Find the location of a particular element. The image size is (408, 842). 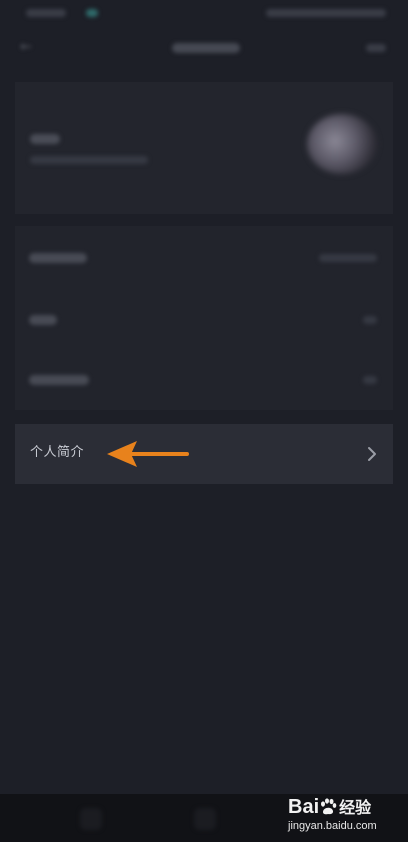

paw-icon is located at coordinates (329, 806).